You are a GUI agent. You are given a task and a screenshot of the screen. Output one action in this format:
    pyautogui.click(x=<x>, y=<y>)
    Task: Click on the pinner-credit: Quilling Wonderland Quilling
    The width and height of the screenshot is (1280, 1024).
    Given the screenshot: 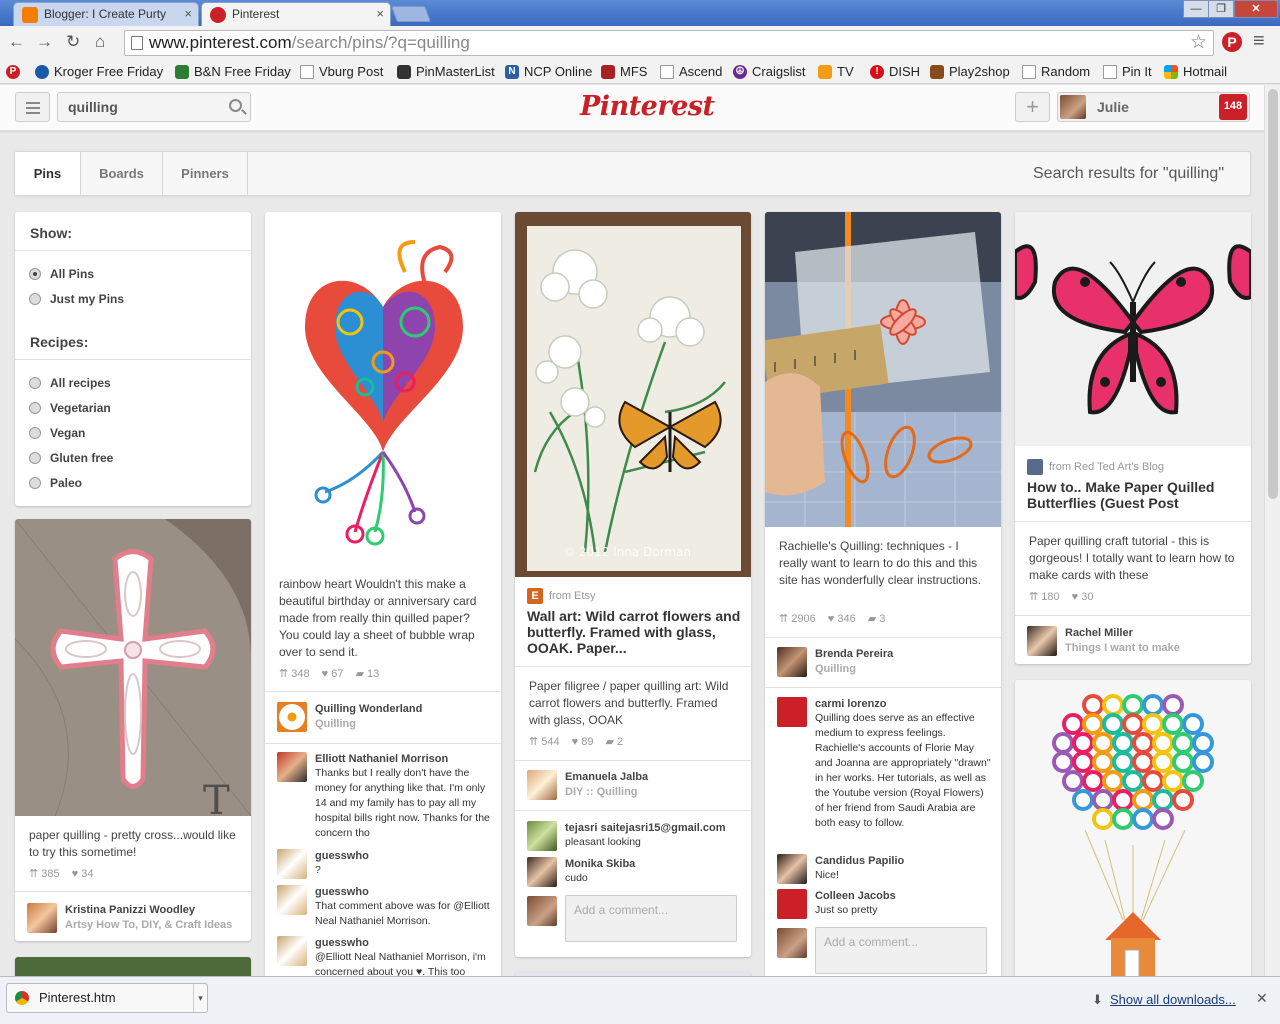 What is the action you would take?
    pyautogui.click(x=349, y=718)
    